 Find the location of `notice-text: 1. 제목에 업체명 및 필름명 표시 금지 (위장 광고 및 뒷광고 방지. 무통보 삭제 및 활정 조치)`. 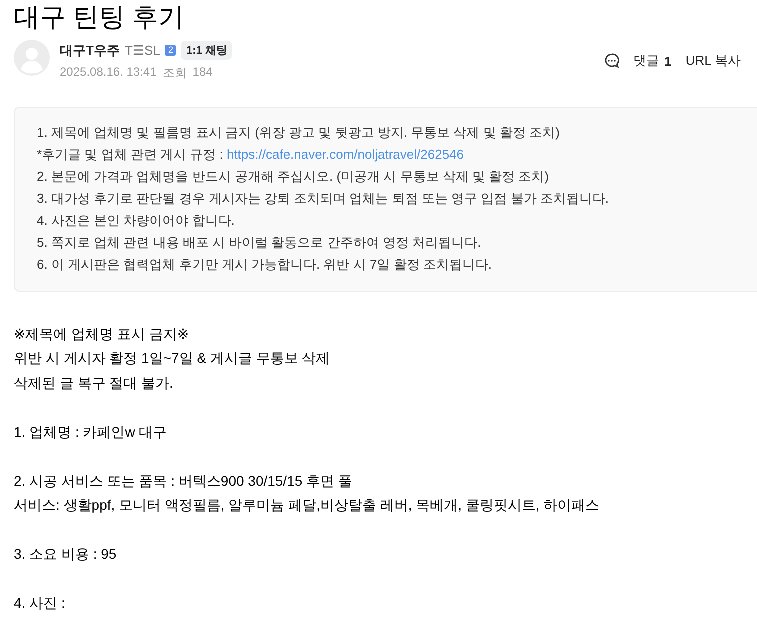

notice-text: 1. 제목에 업체명 및 필름명 표시 금지 (위장 광고 및 뒷광고 방지. 무통보 삭제 및 활정 조치) is located at coordinates (299, 133).